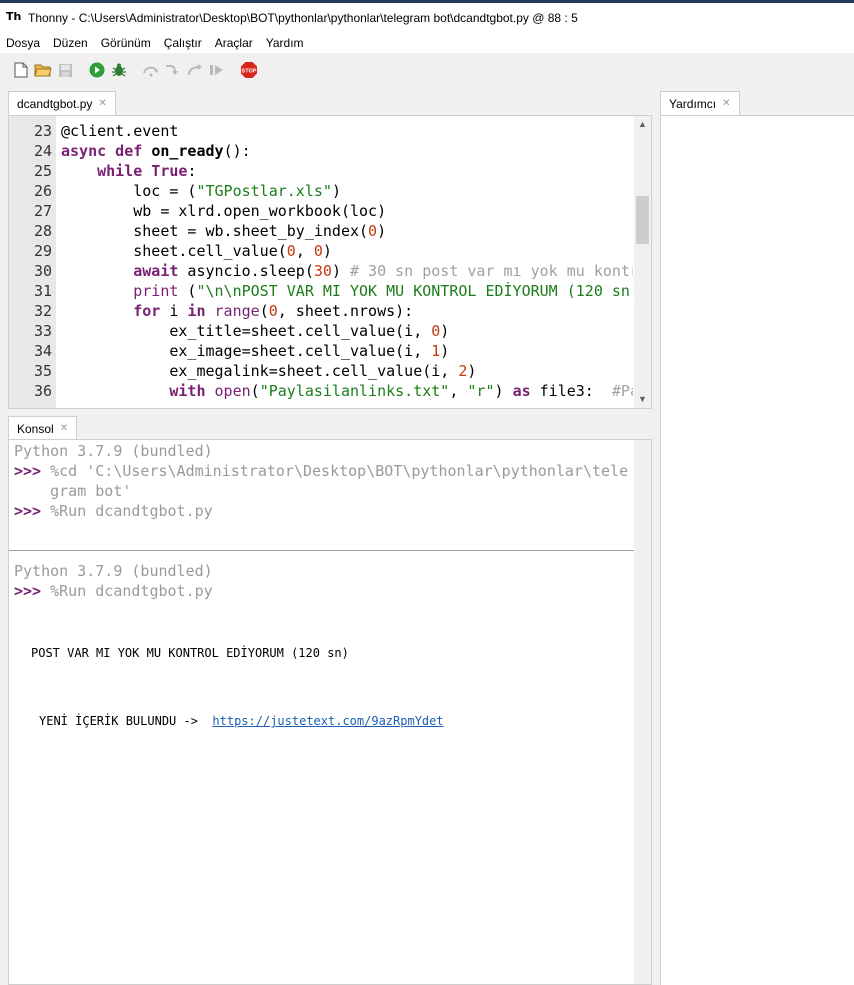 The image size is (854, 985). I want to click on code-line: ex_megalink=sheet.cell_value(i, 2), so click(347, 371).